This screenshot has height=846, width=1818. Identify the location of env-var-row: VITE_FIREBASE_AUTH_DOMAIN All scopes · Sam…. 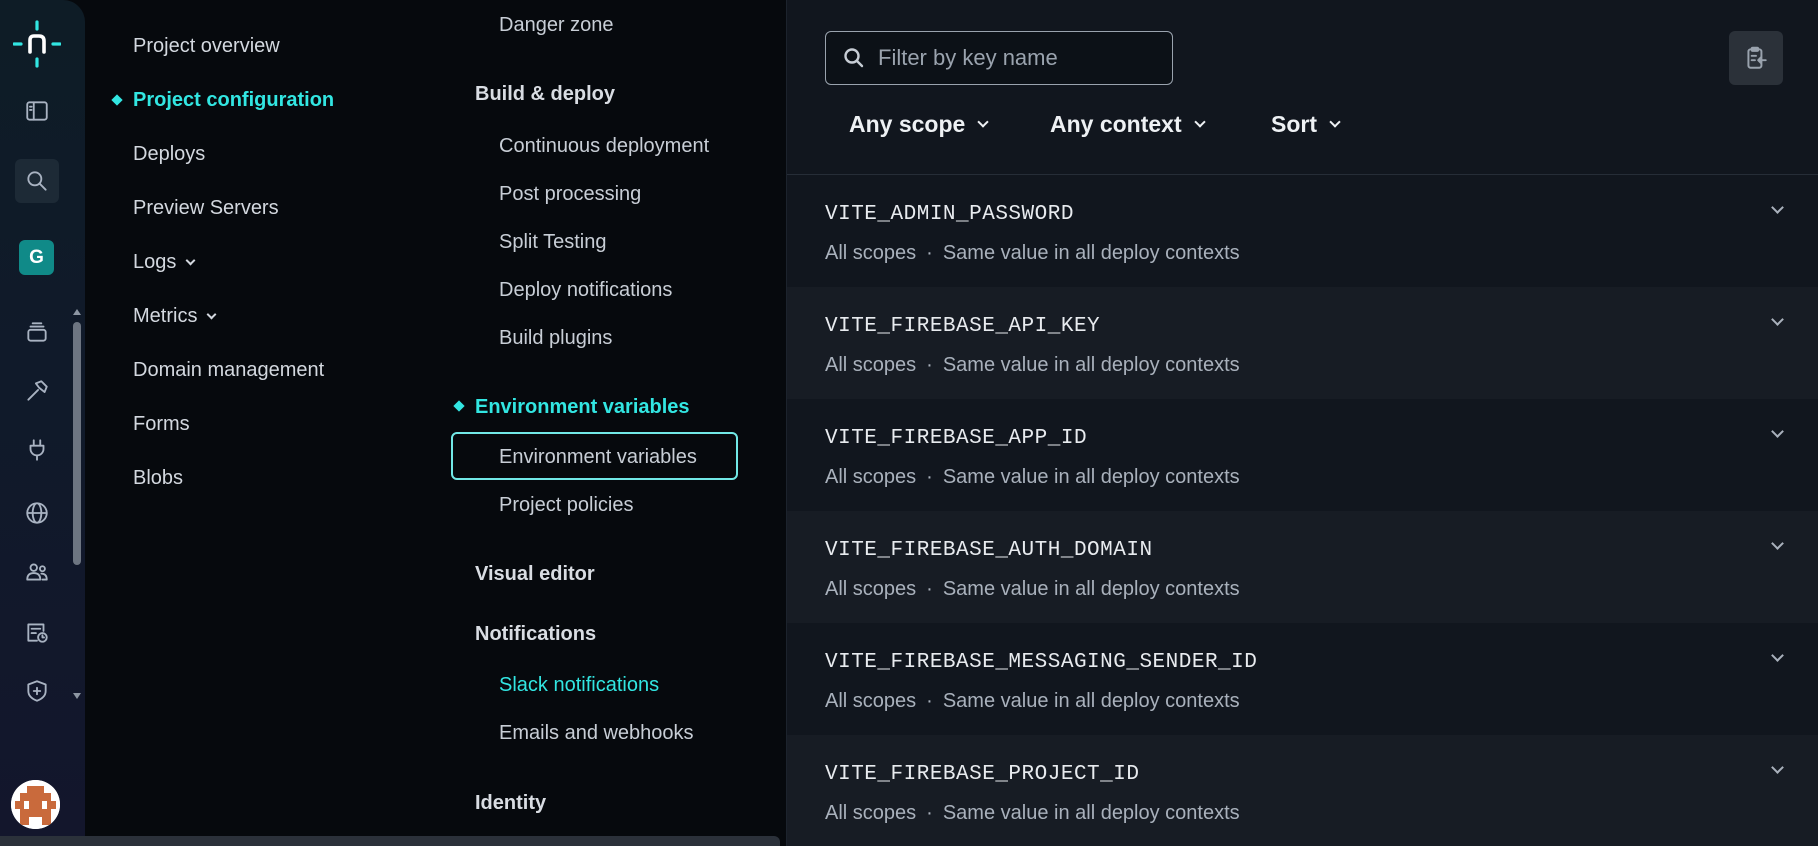
(1302, 567).